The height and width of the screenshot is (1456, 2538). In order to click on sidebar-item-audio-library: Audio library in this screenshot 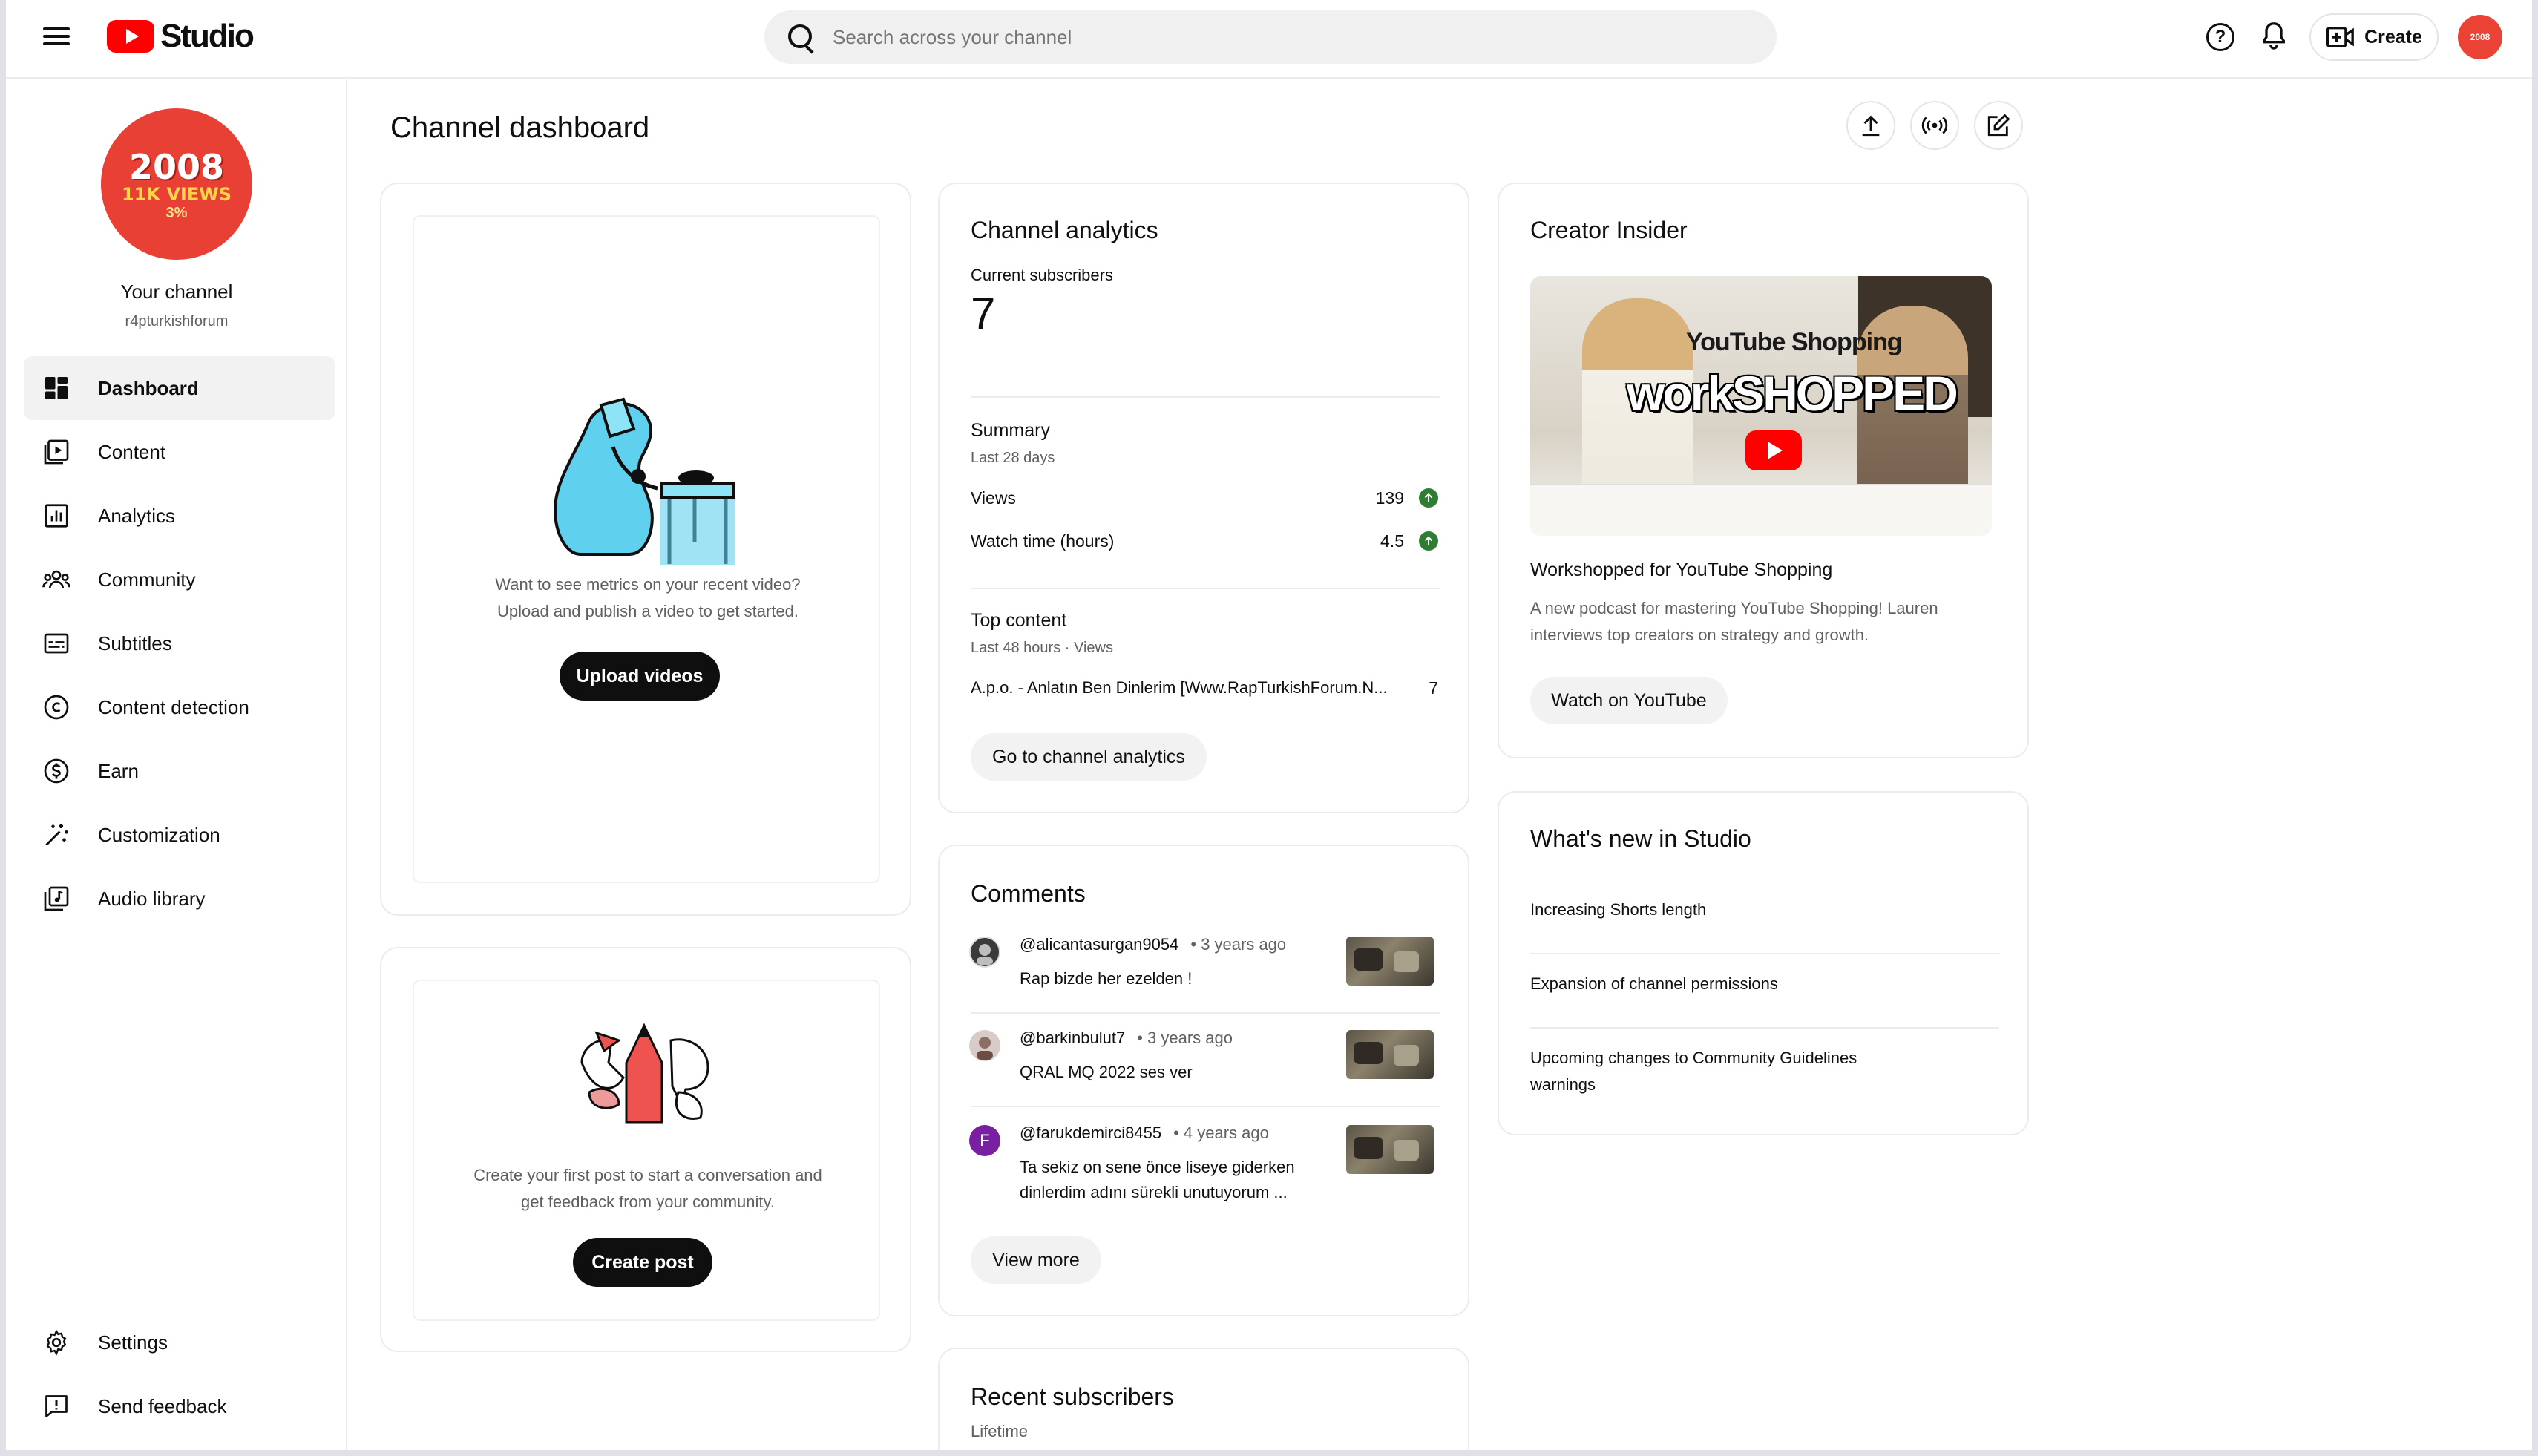, I will do `click(179, 899)`.